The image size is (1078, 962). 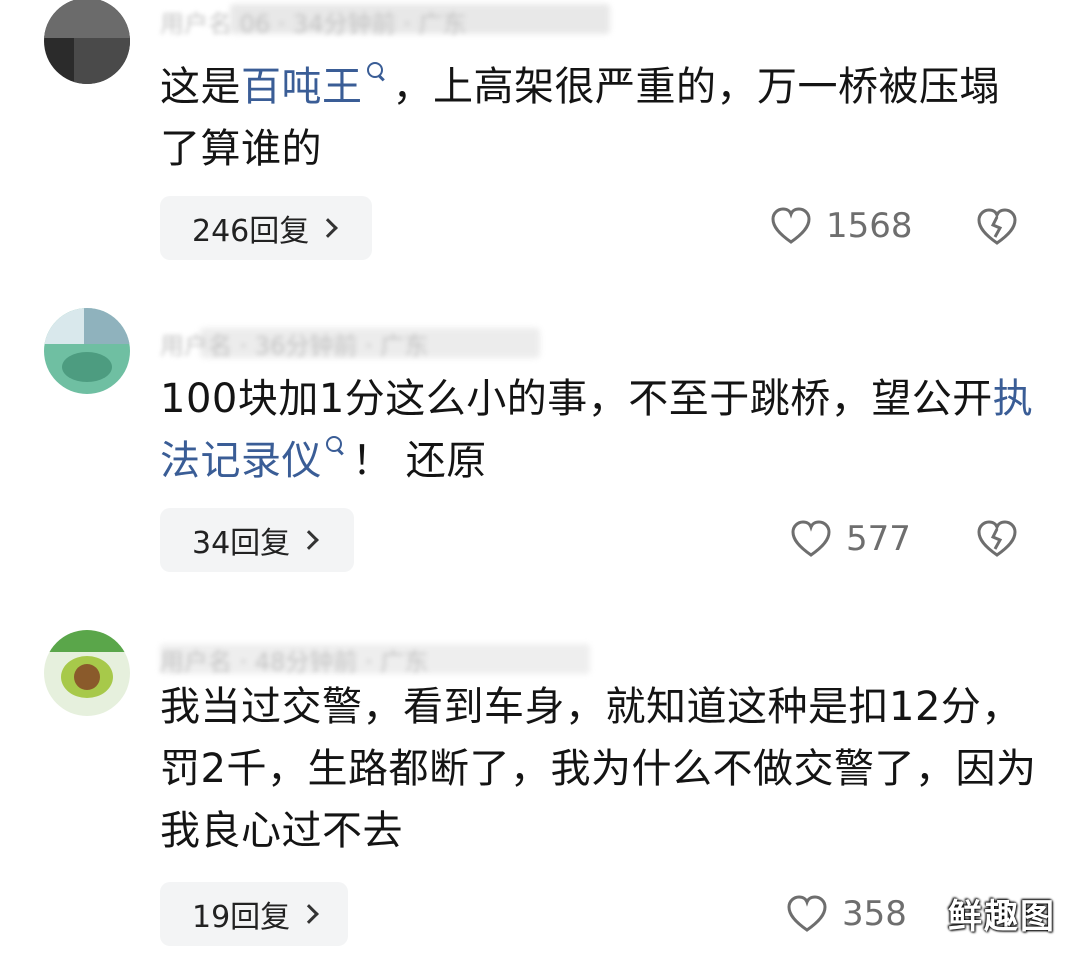 What do you see at coordinates (257, 540) in the screenshot?
I see `replies-button: 34回复` at bounding box center [257, 540].